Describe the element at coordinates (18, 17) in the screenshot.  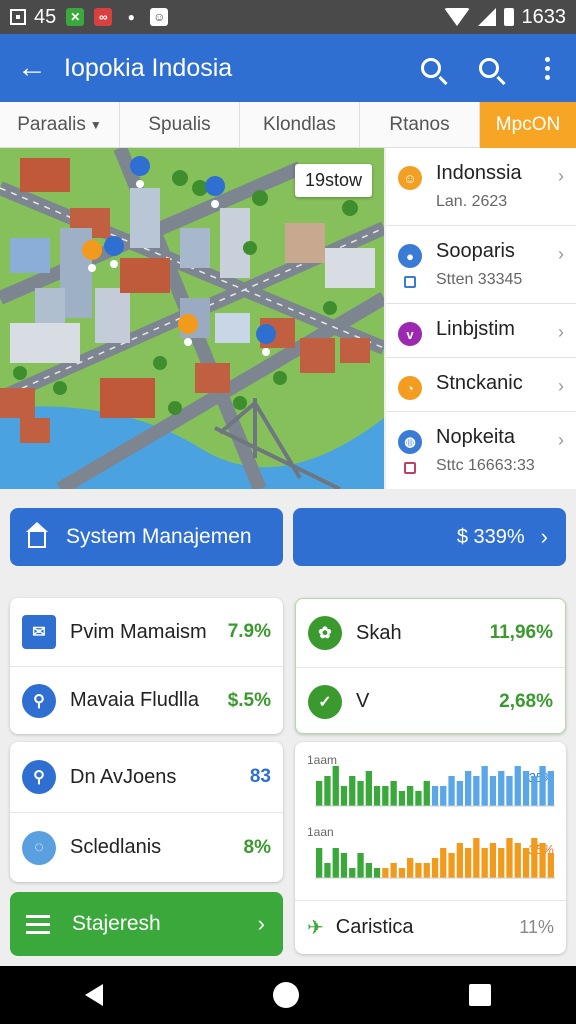
I see `screenshot-icon` at that location.